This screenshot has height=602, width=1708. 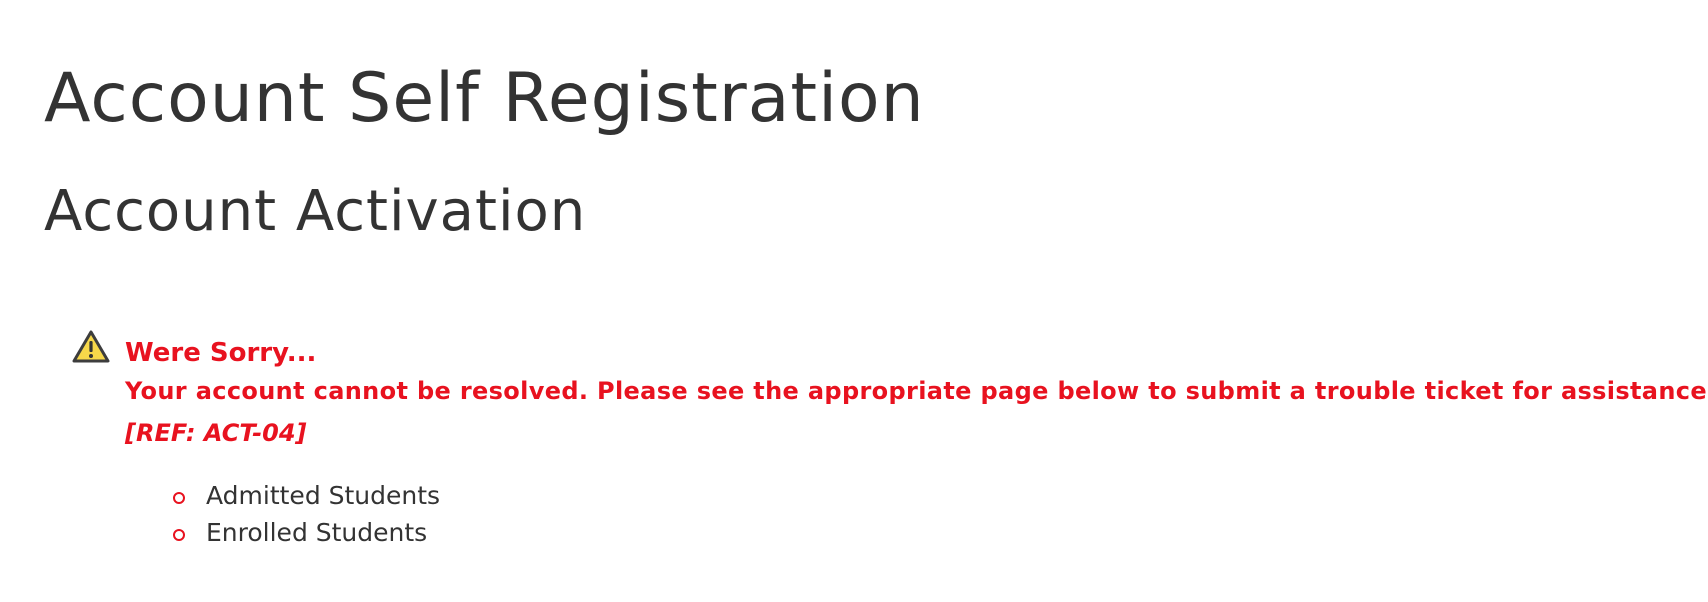 What do you see at coordinates (484, 98) in the screenshot?
I see `page-title: Account Self Registration` at bounding box center [484, 98].